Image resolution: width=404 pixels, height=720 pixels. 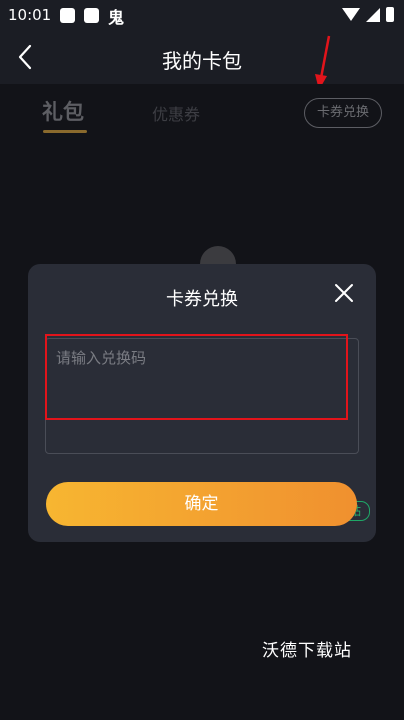 What do you see at coordinates (307, 651) in the screenshot?
I see `watermark: 沃德下载站` at bounding box center [307, 651].